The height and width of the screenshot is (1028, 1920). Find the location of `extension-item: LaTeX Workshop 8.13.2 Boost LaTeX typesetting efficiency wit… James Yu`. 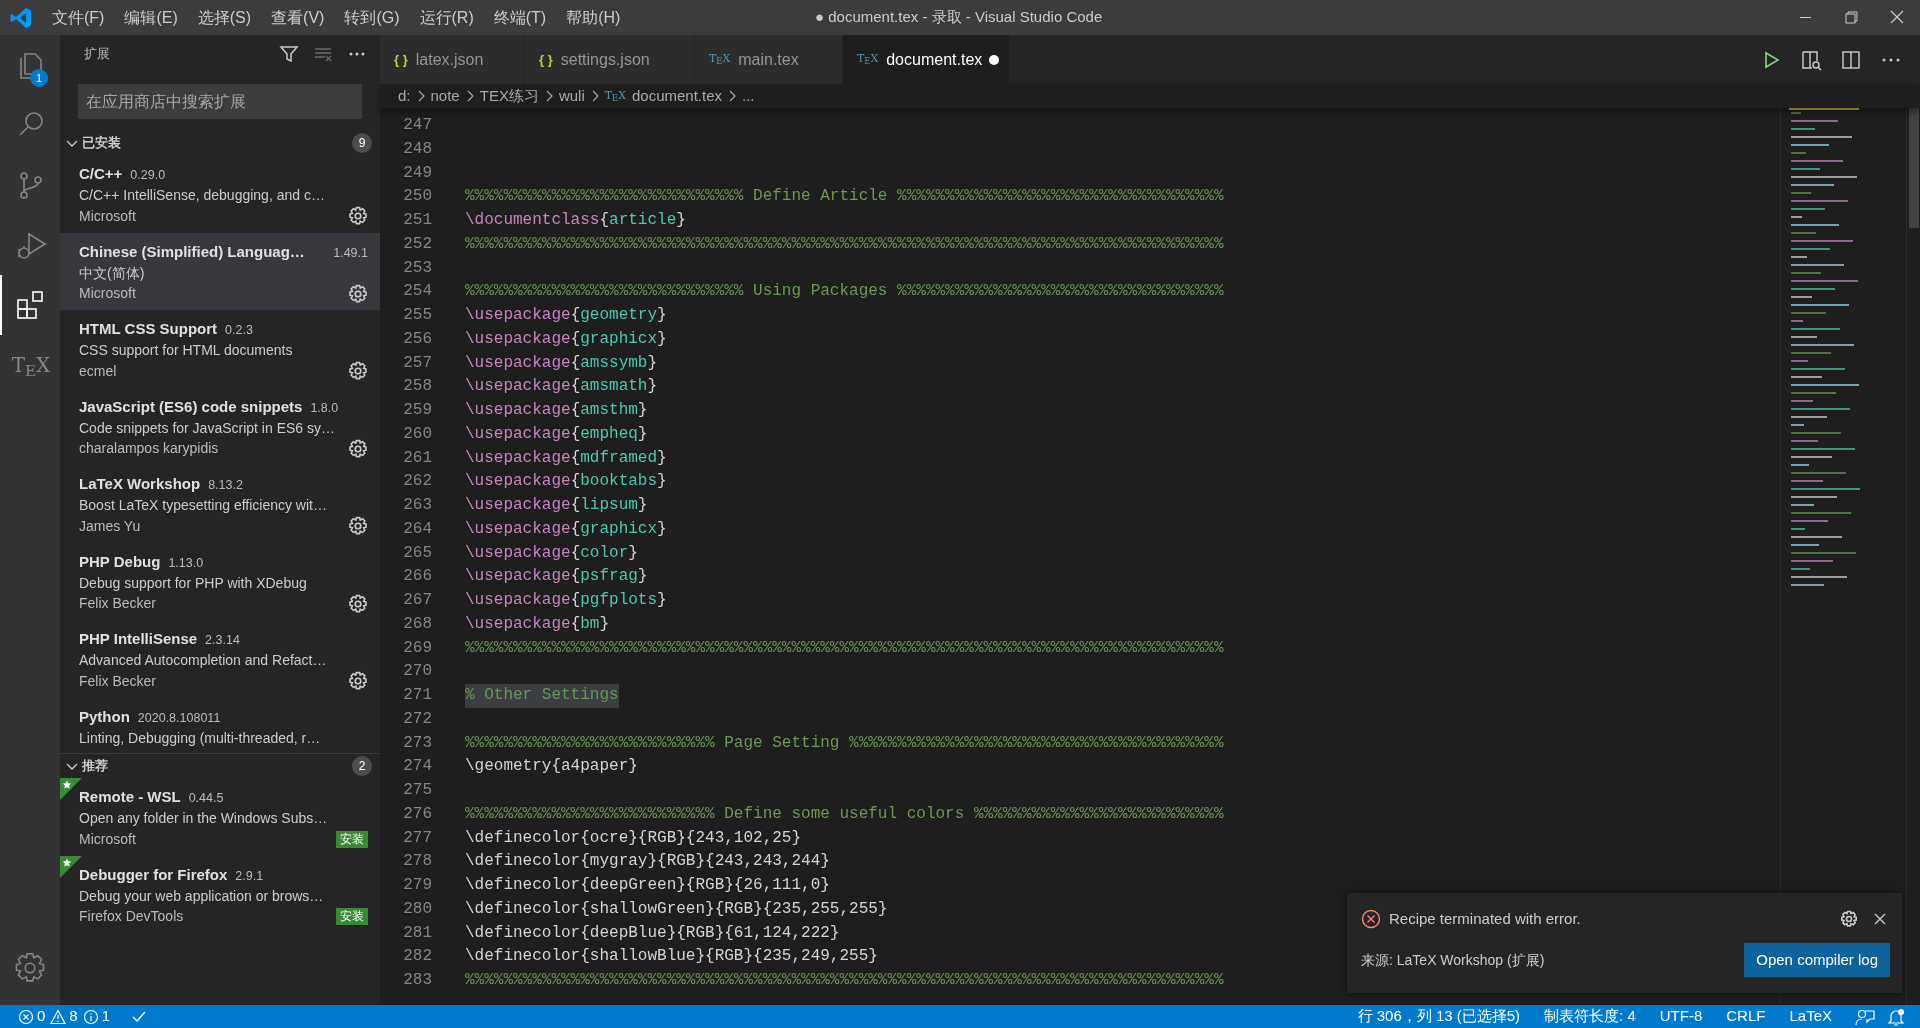

extension-item: LaTeX Workshop 8.13.2 Boost LaTeX typesetting efficiency wit… James Yu is located at coordinates (220, 504).